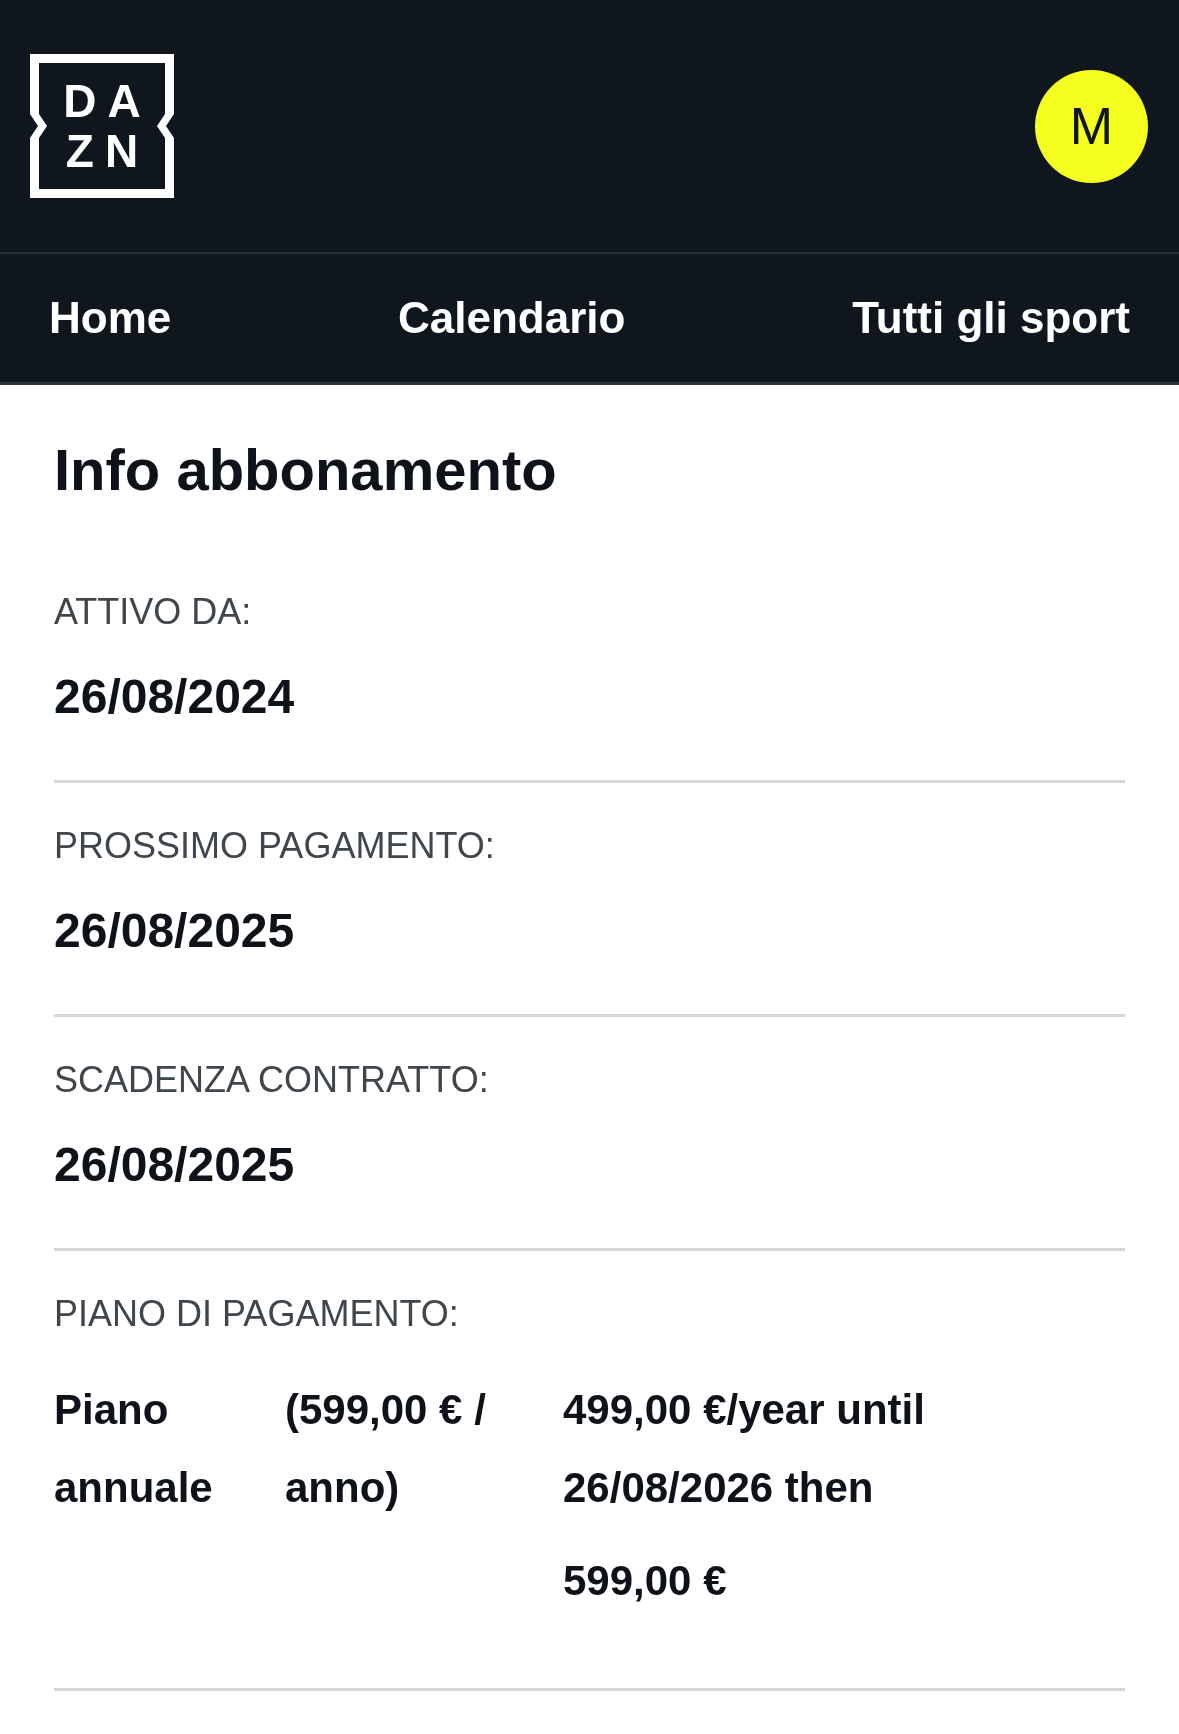 This screenshot has height=1734, width=1179. I want to click on nav-link: Calendario, so click(512, 318).